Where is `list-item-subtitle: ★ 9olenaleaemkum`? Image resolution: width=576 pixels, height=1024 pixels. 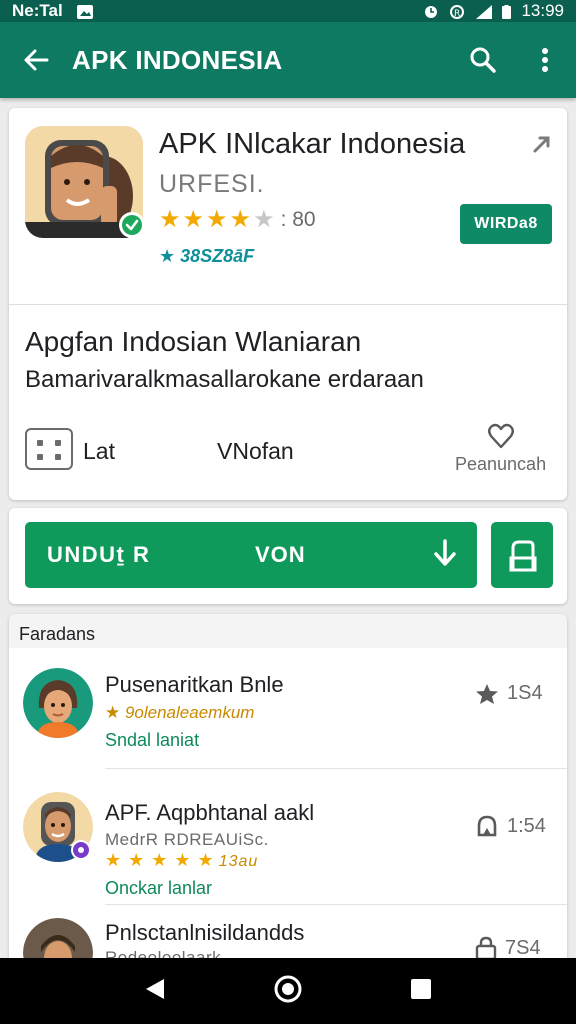 list-item-subtitle: ★ 9olenaleaemkum is located at coordinates (180, 712).